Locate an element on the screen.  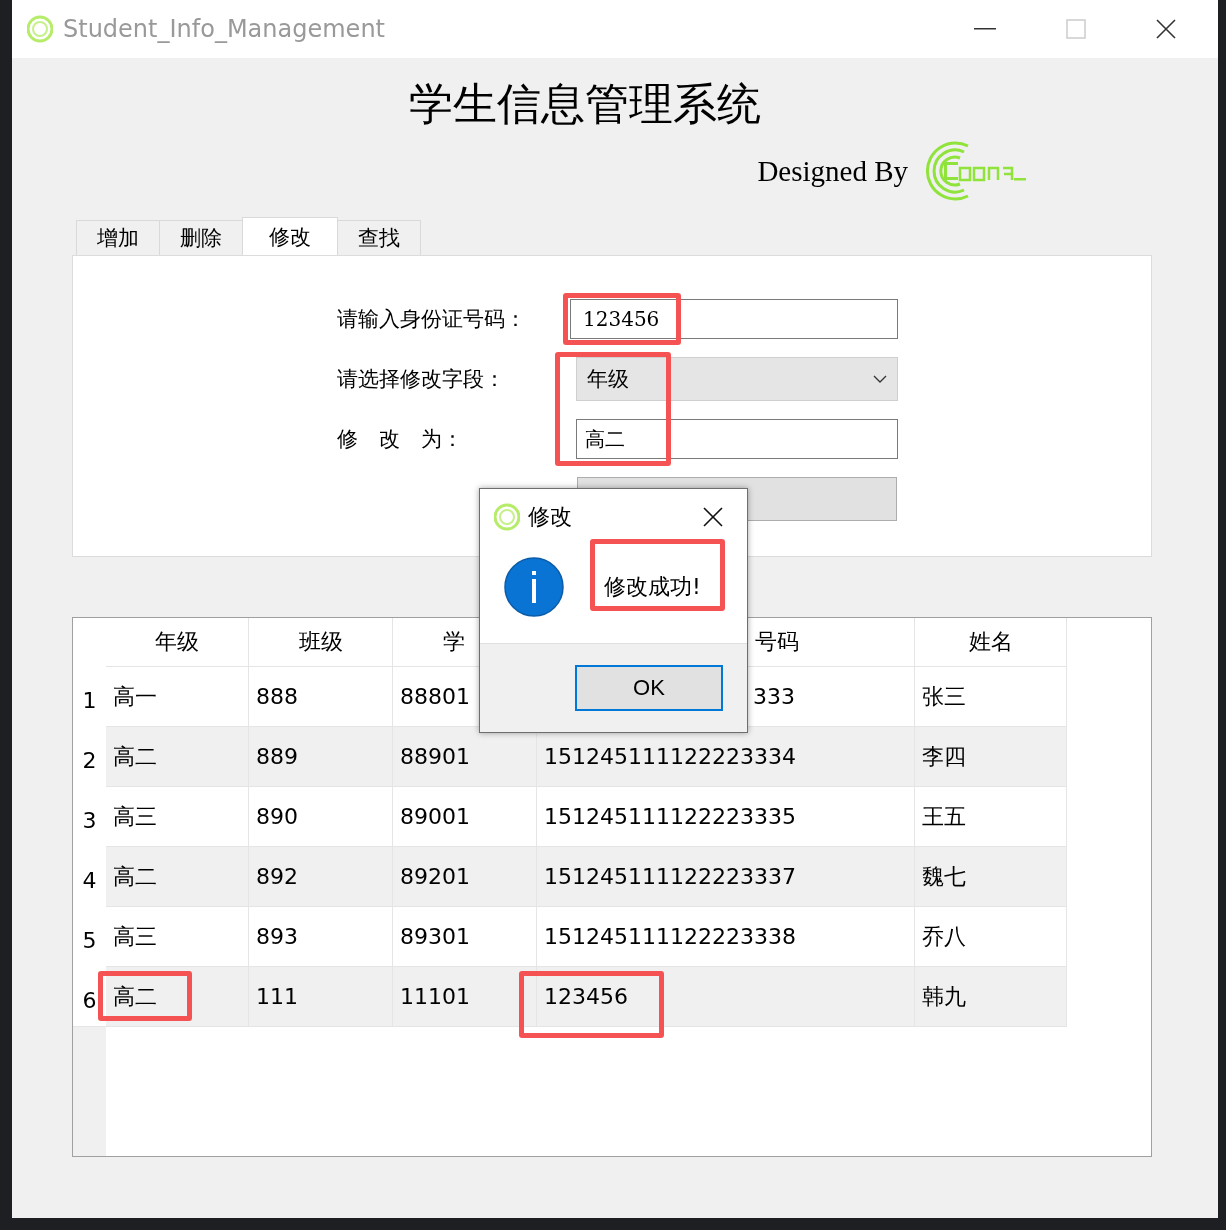
table-cell: 892 is located at coordinates (277, 876).